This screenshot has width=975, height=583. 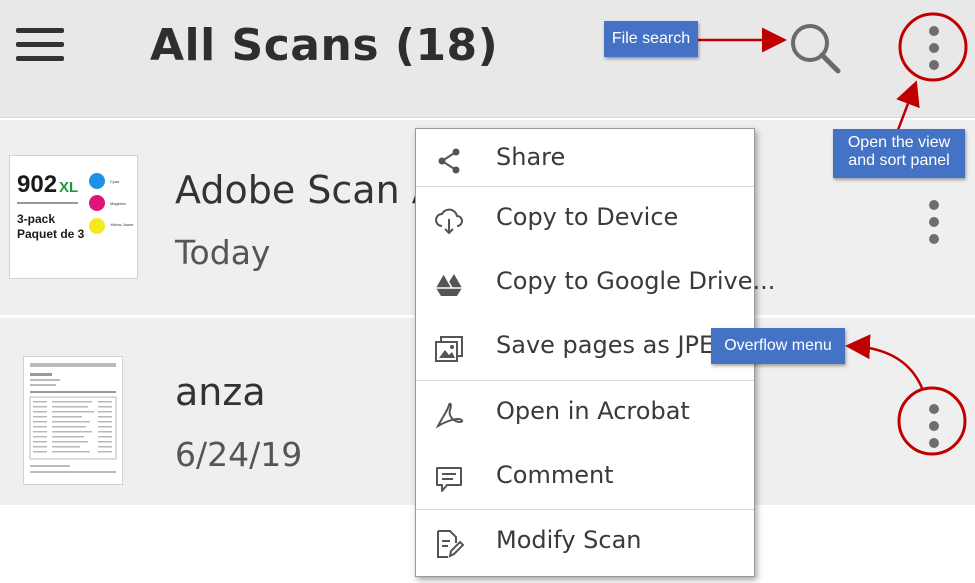 What do you see at coordinates (118, 203) in the screenshot?
I see `ink-label: Magenta` at bounding box center [118, 203].